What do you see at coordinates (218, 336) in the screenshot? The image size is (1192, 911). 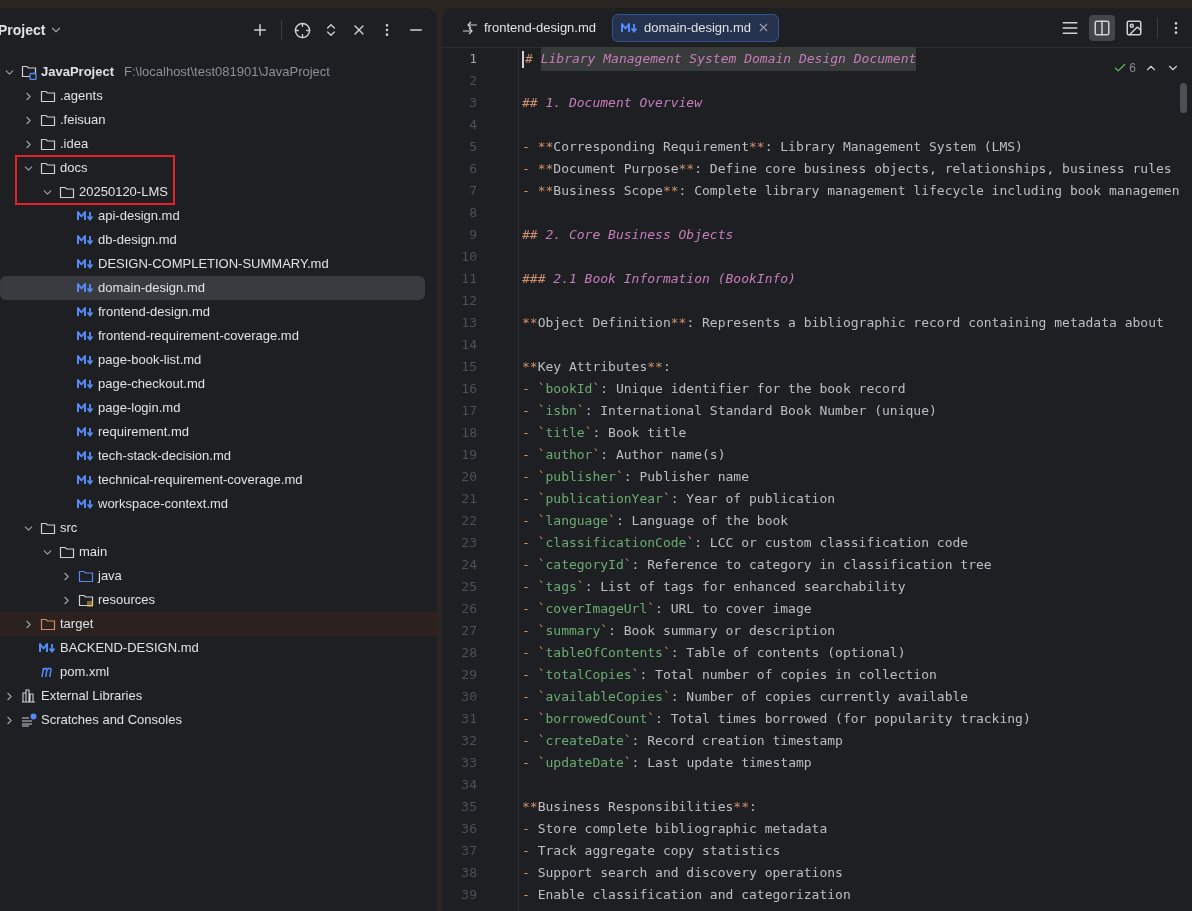 I see `tree-item: frontend-requirement-coverage.md` at bounding box center [218, 336].